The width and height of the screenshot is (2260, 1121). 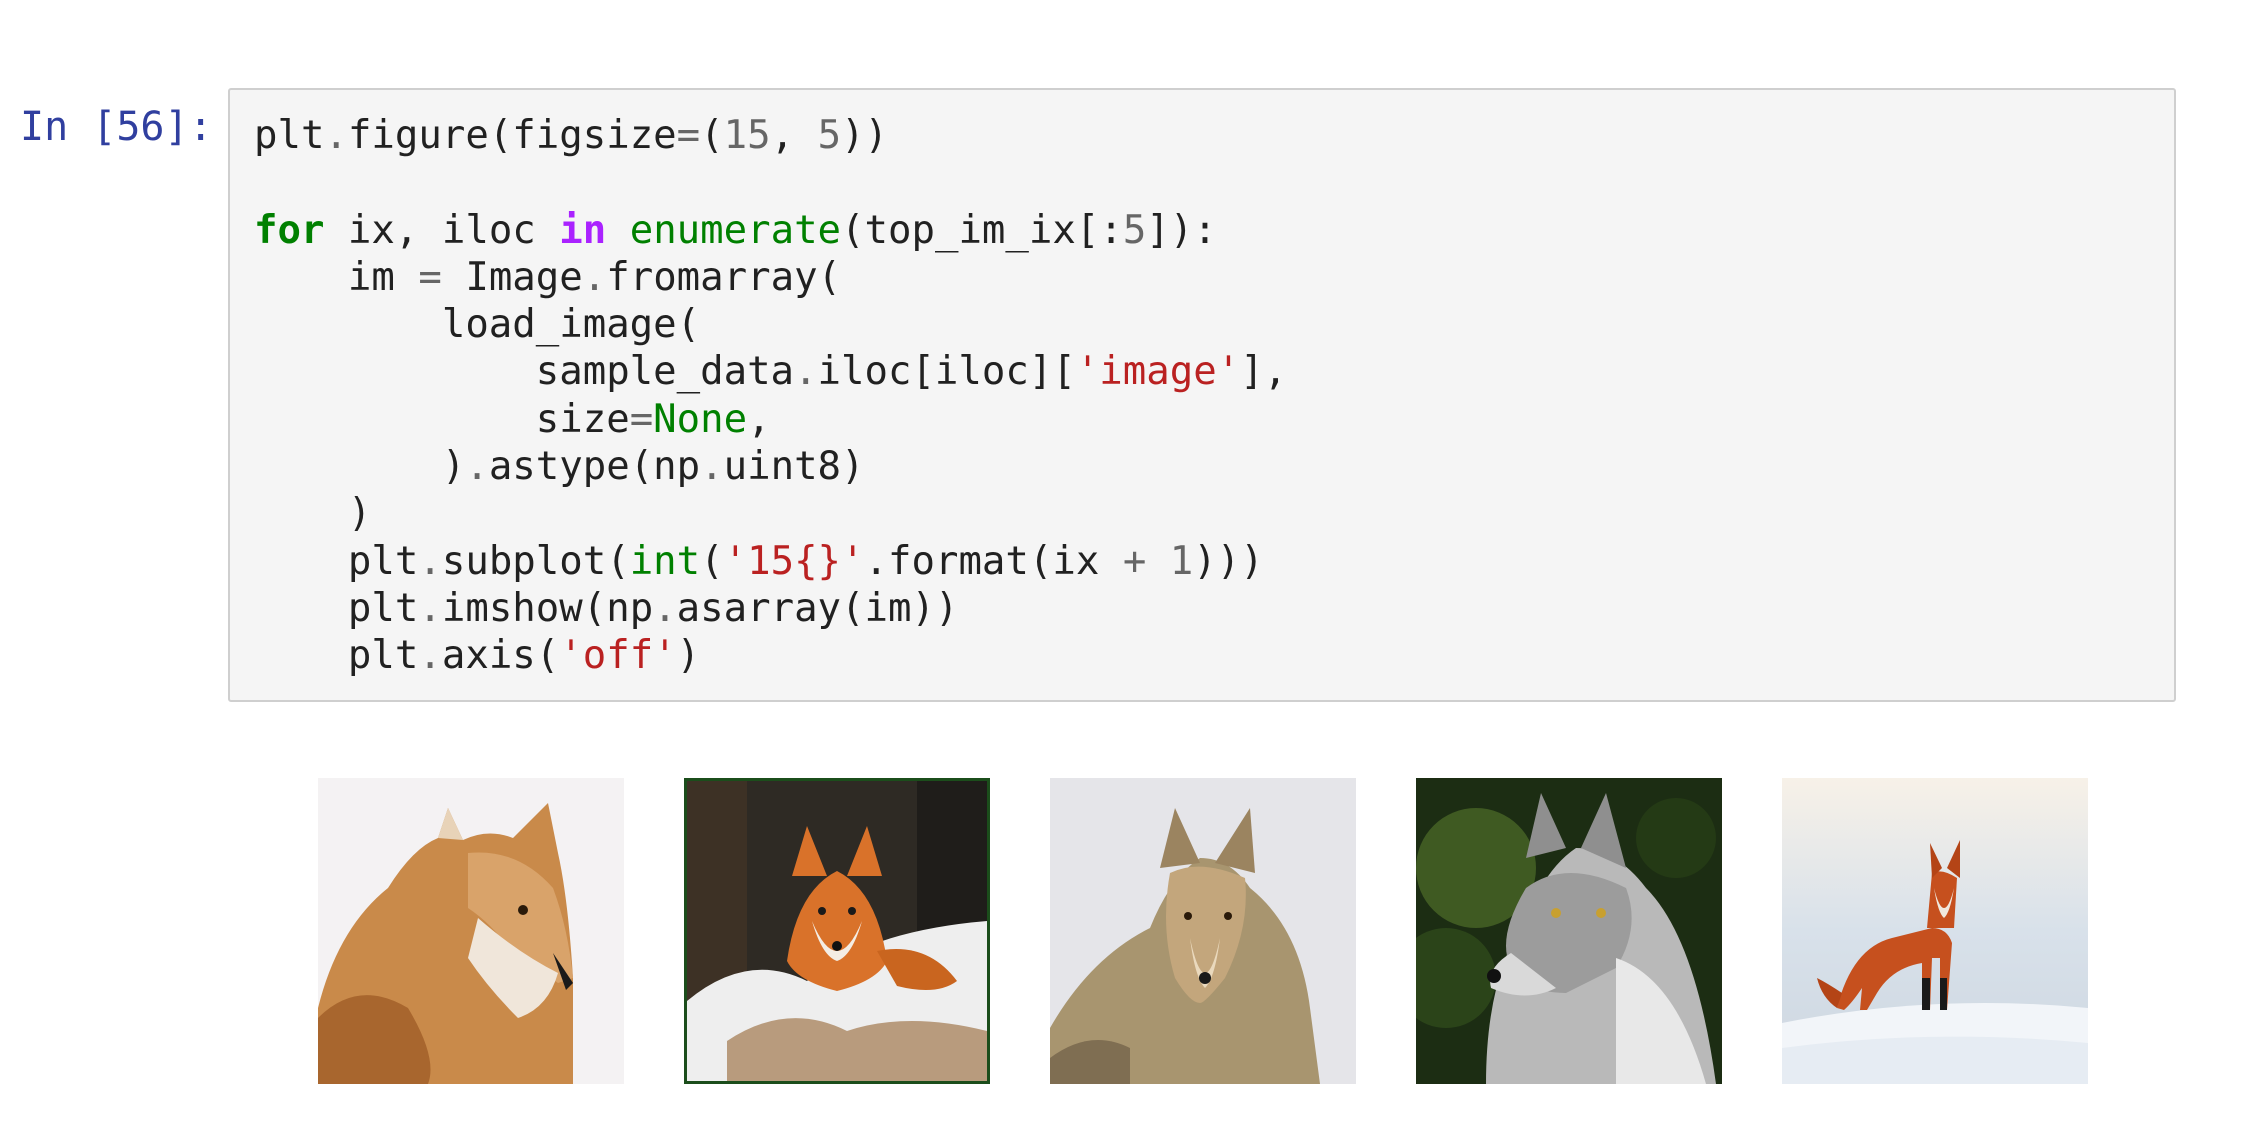 I want to click on code-line: plt.subplot(int('15{}'.format(ix + 1))), so click(x=1214, y=561).